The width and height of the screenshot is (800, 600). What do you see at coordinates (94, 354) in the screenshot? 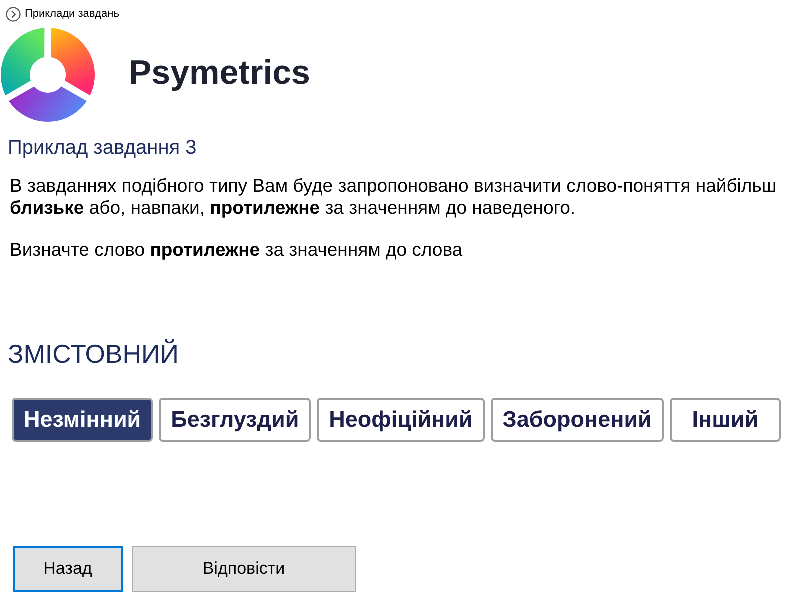
I see `target-word: ЗМІСТОВНИЙ` at bounding box center [94, 354].